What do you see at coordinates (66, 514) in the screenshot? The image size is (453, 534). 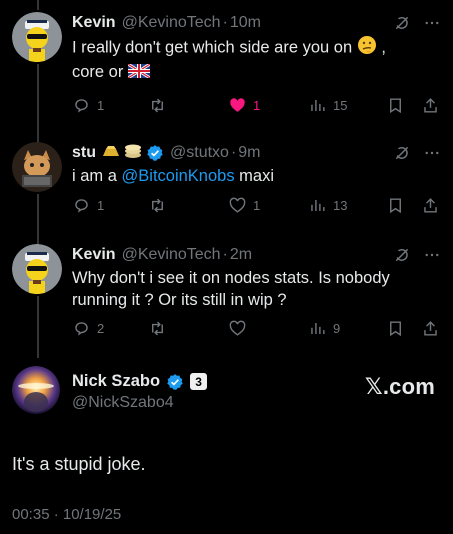 I see `timestamp: 00:35 · 10/19/25` at bounding box center [66, 514].